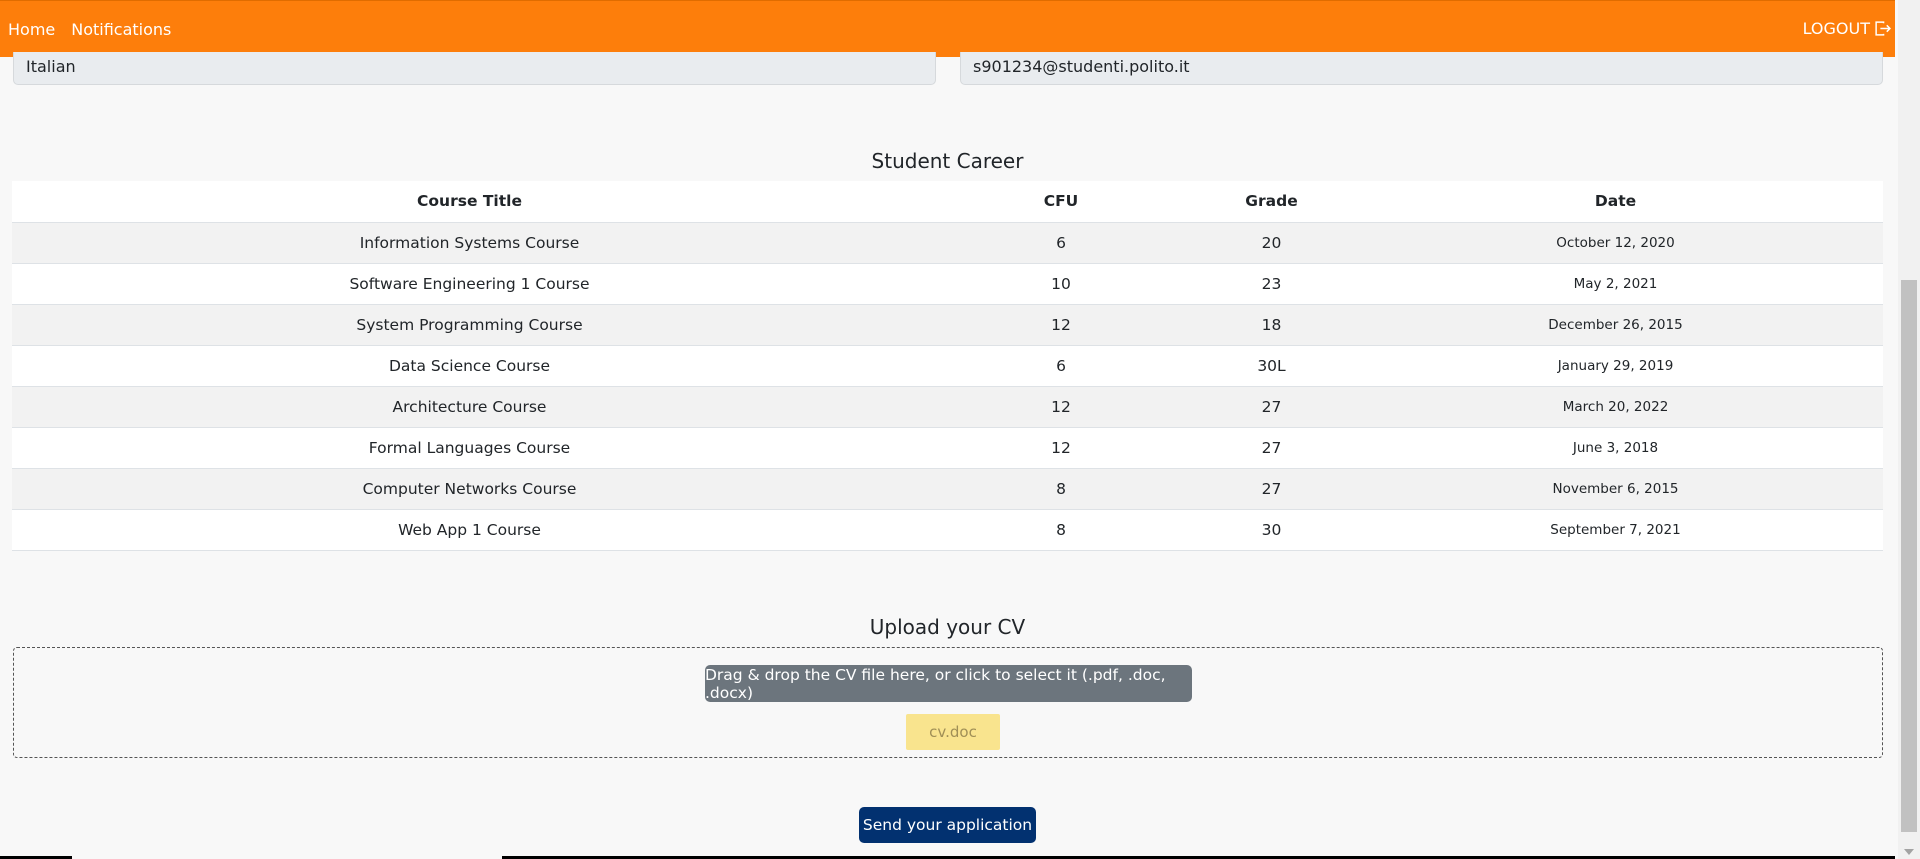  I want to click on course-title-cell: Formal Languages Course, so click(469, 448).